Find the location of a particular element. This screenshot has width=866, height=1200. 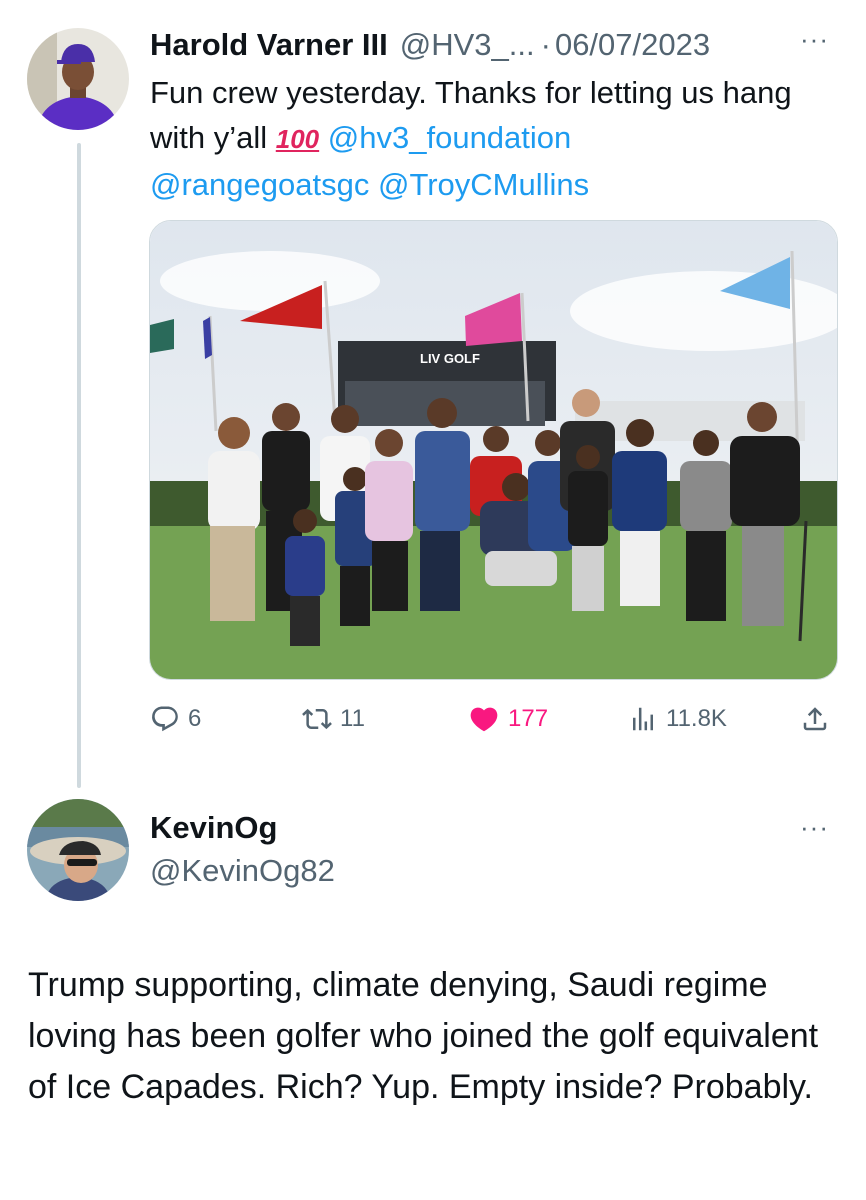

share-button is located at coordinates (815, 719).